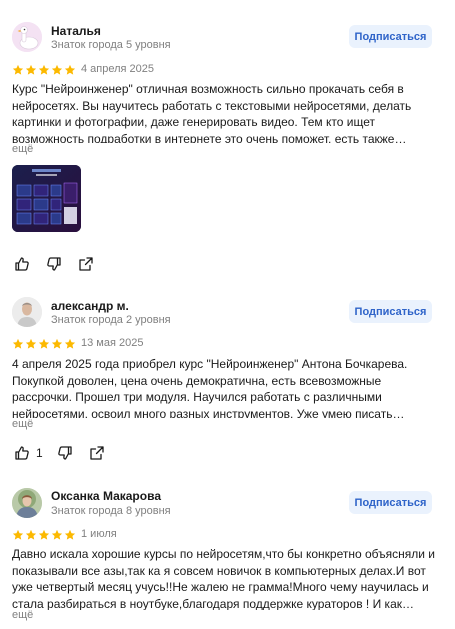  I want to click on review-date: 1 июля, so click(99, 534).